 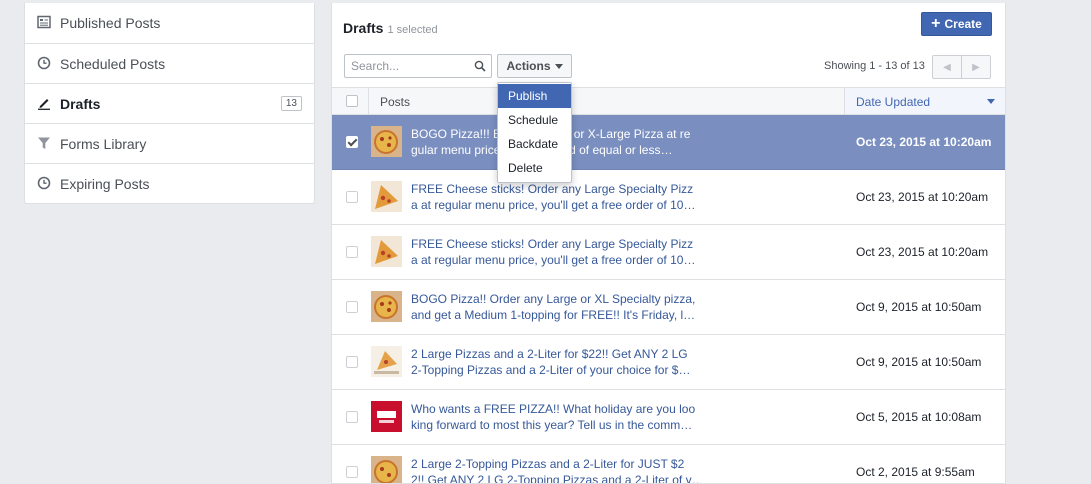 I want to click on column-header-posts: Posts, so click(x=395, y=102).